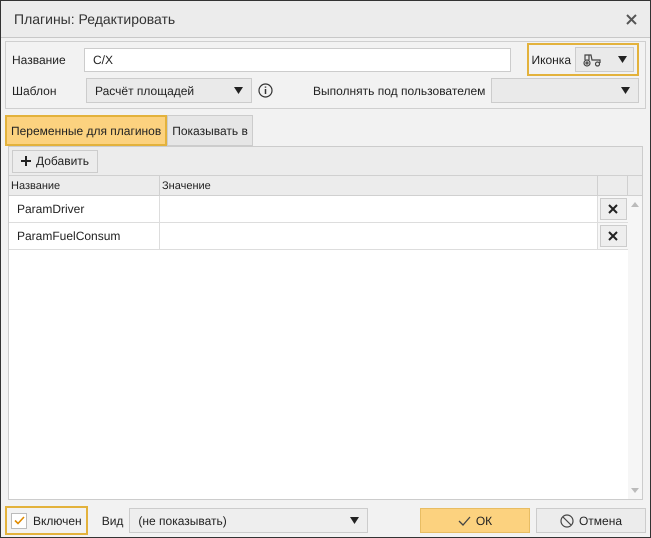 This screenshot has width=651, height=538. I want to click on field-label: Выполнять под пользователем, so click(399, 91).